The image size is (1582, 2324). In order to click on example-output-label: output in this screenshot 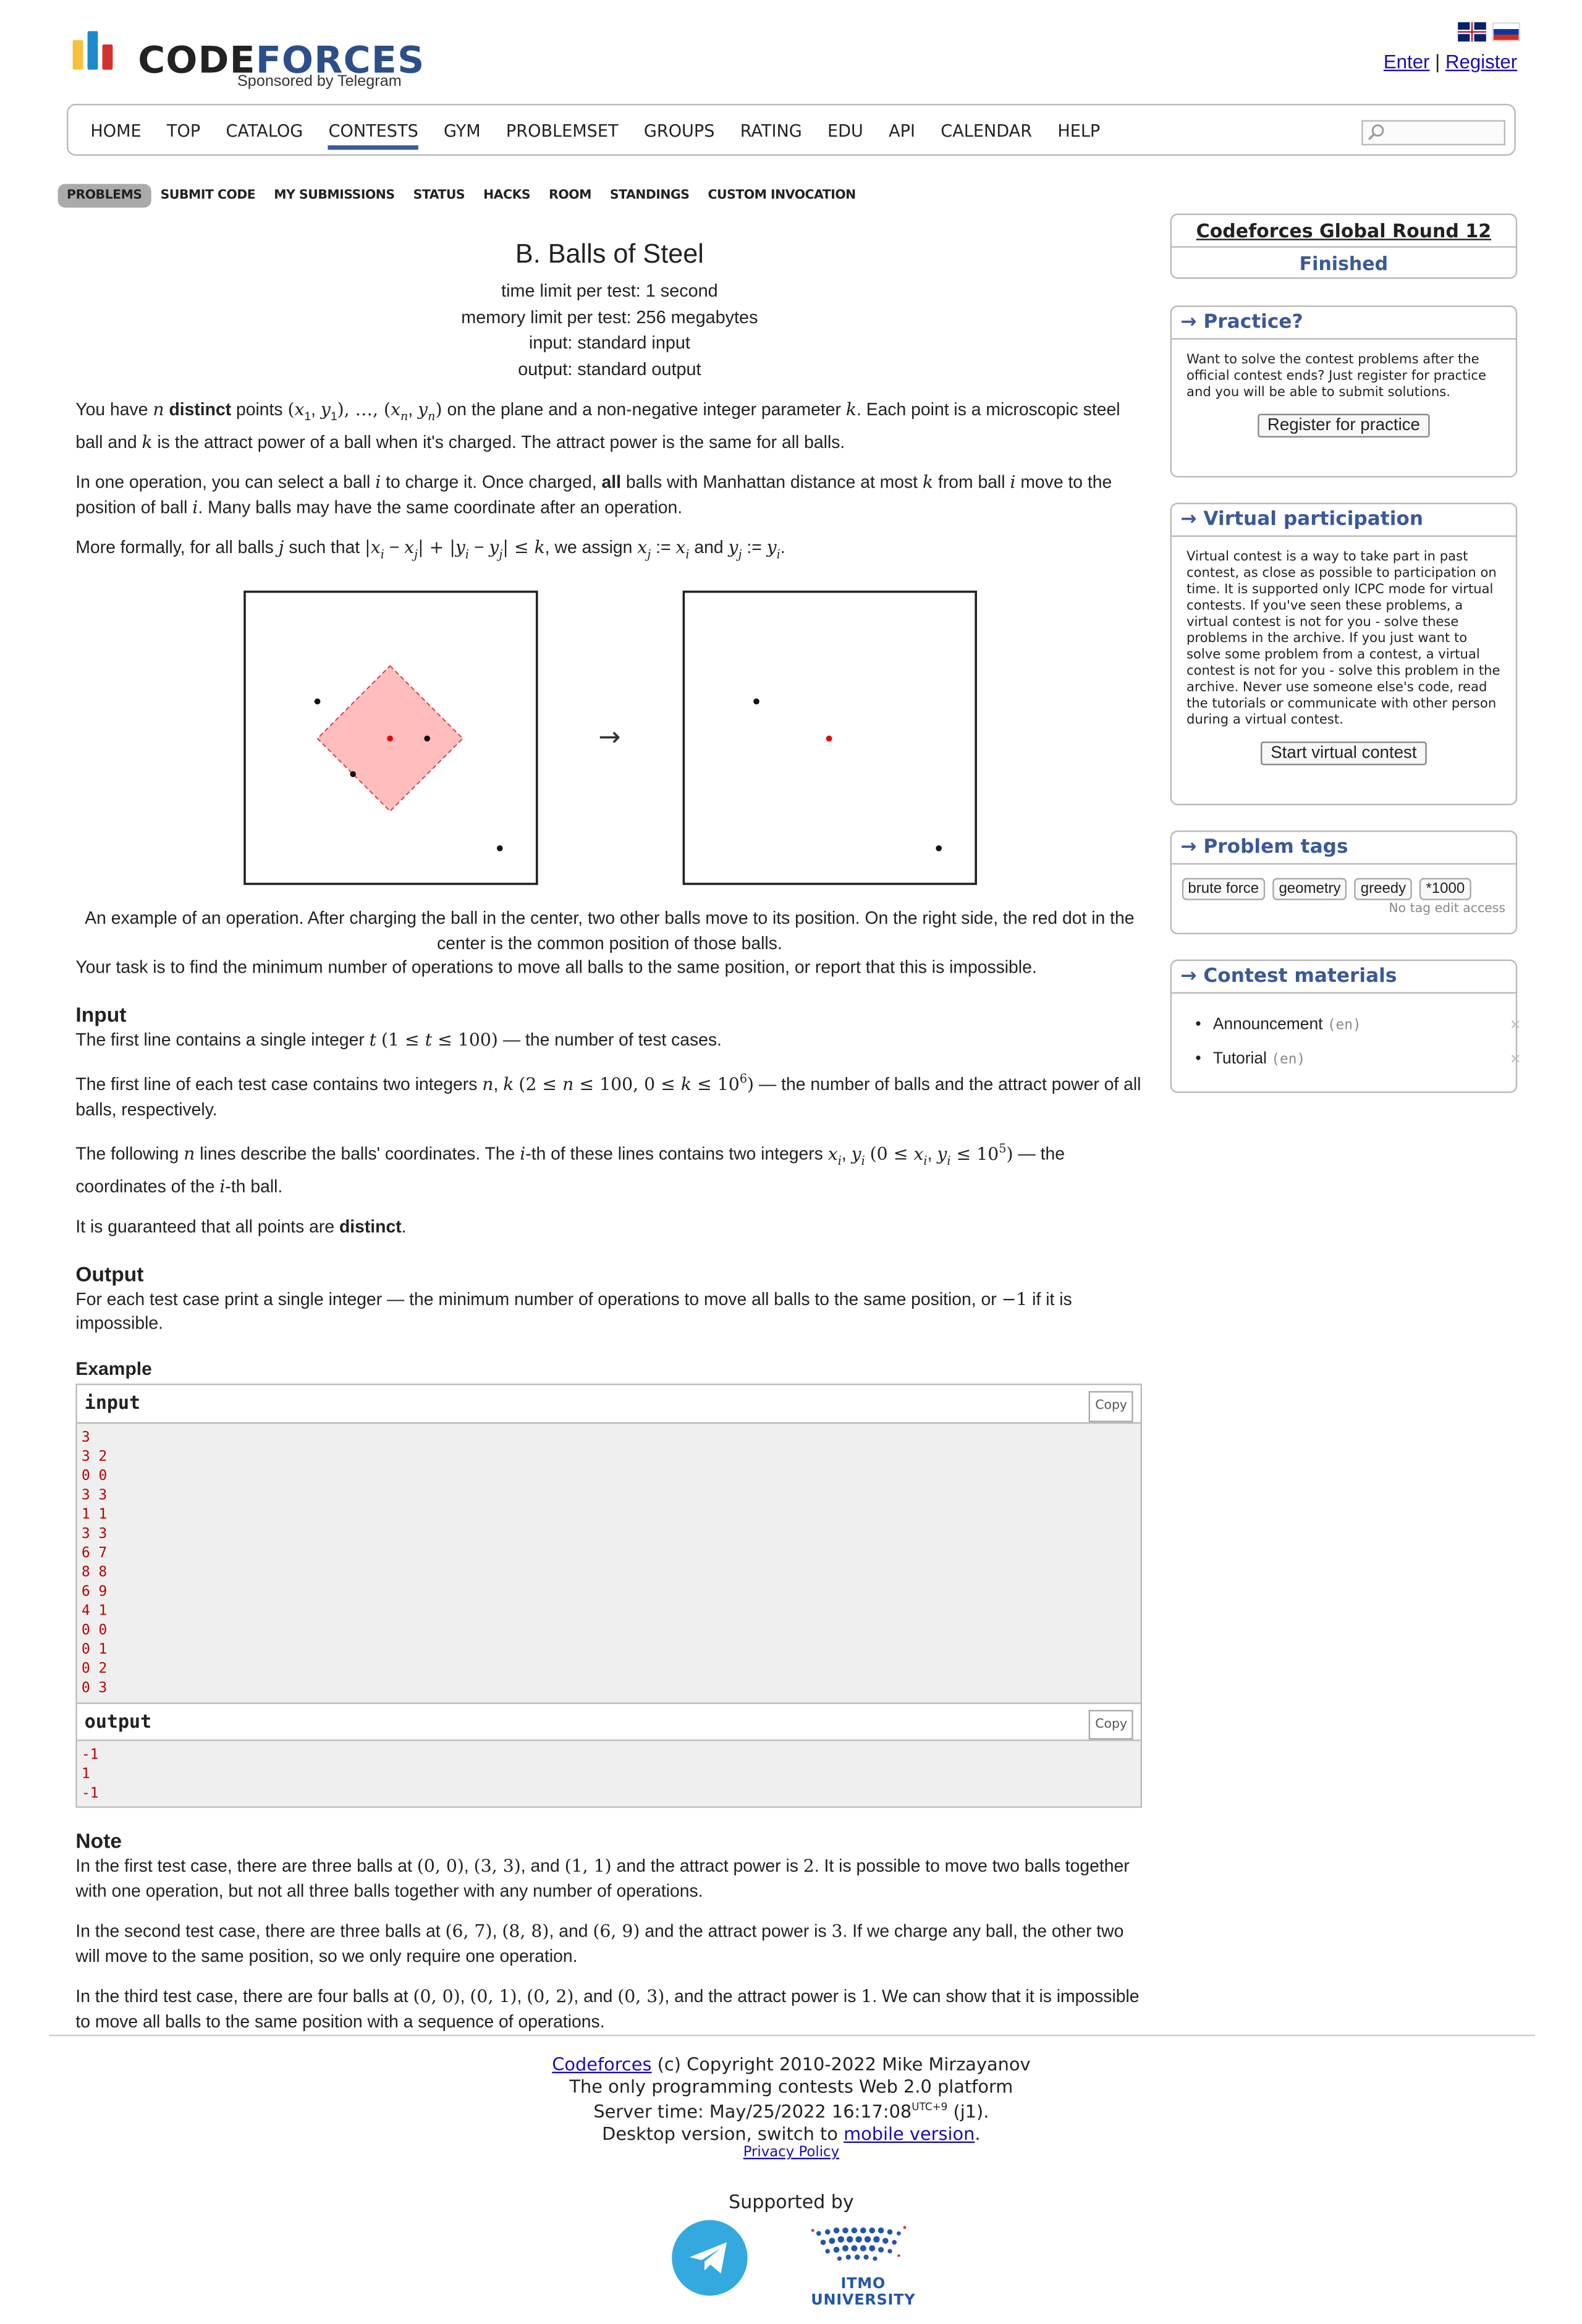, I will do `click(118, 1721)`.